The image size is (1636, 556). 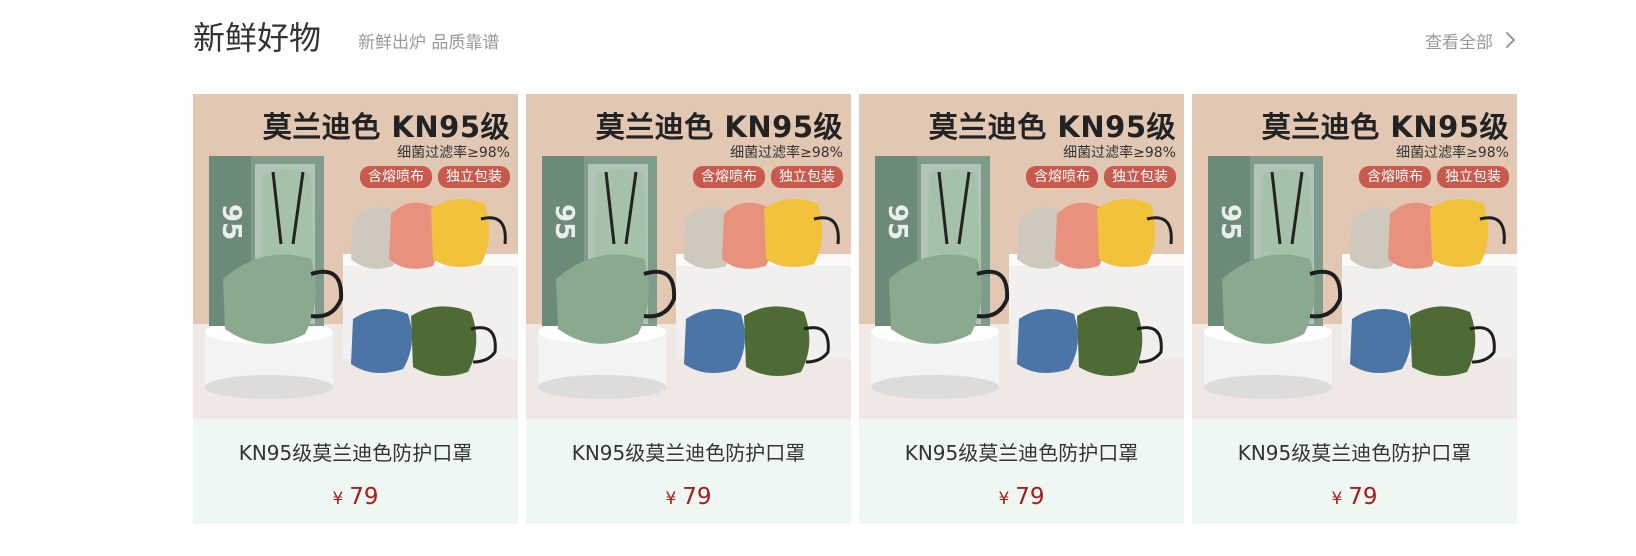 What do you see at coordinates (1510, 40) in the screenshot?
I see `chevron-right-icon` at bounding box center [1510, 40].